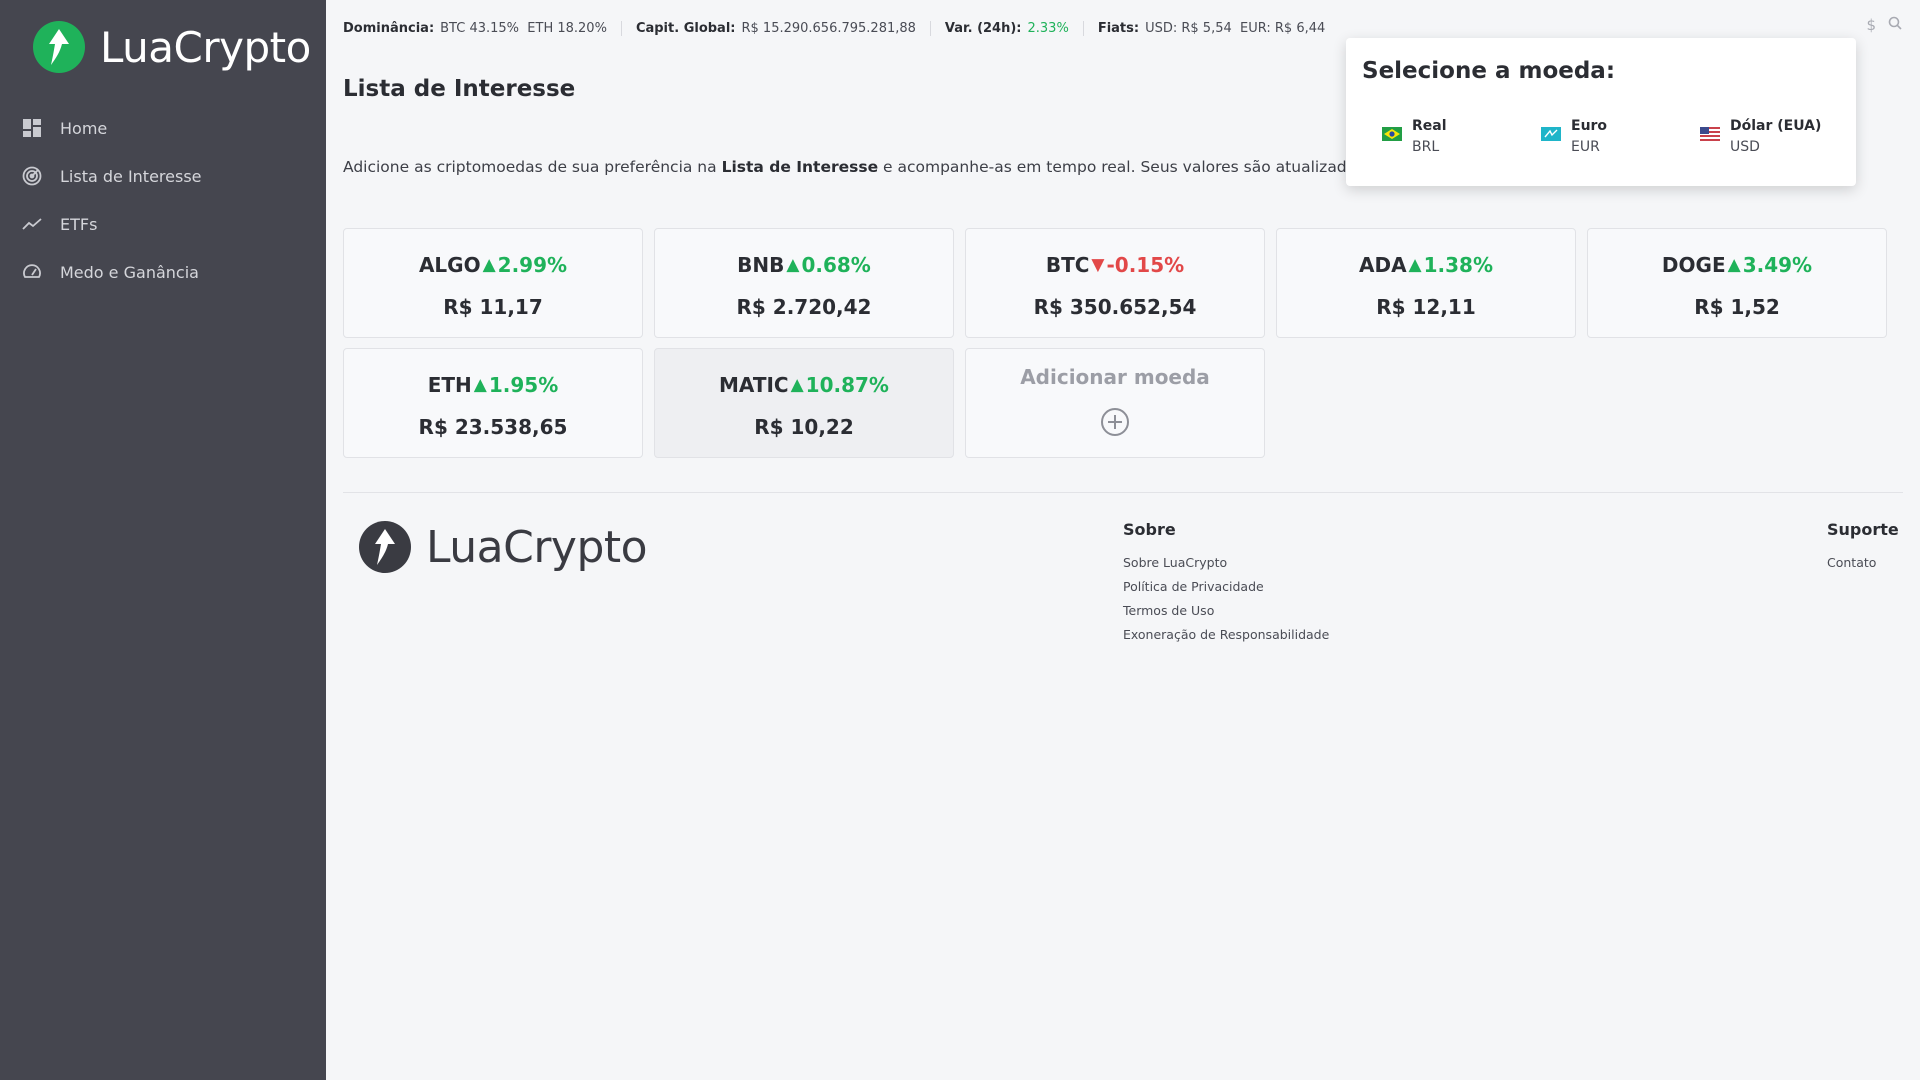 The image size is (1920, 1080). I want to click on footer-support: Suporte Contato, so click(1863, 549).